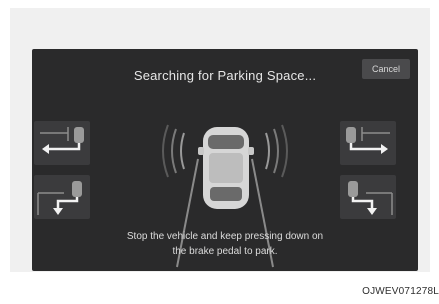 The height and width of the screenshot is (304, 439). I want to click on vehicle-icon, so click(226, 168).